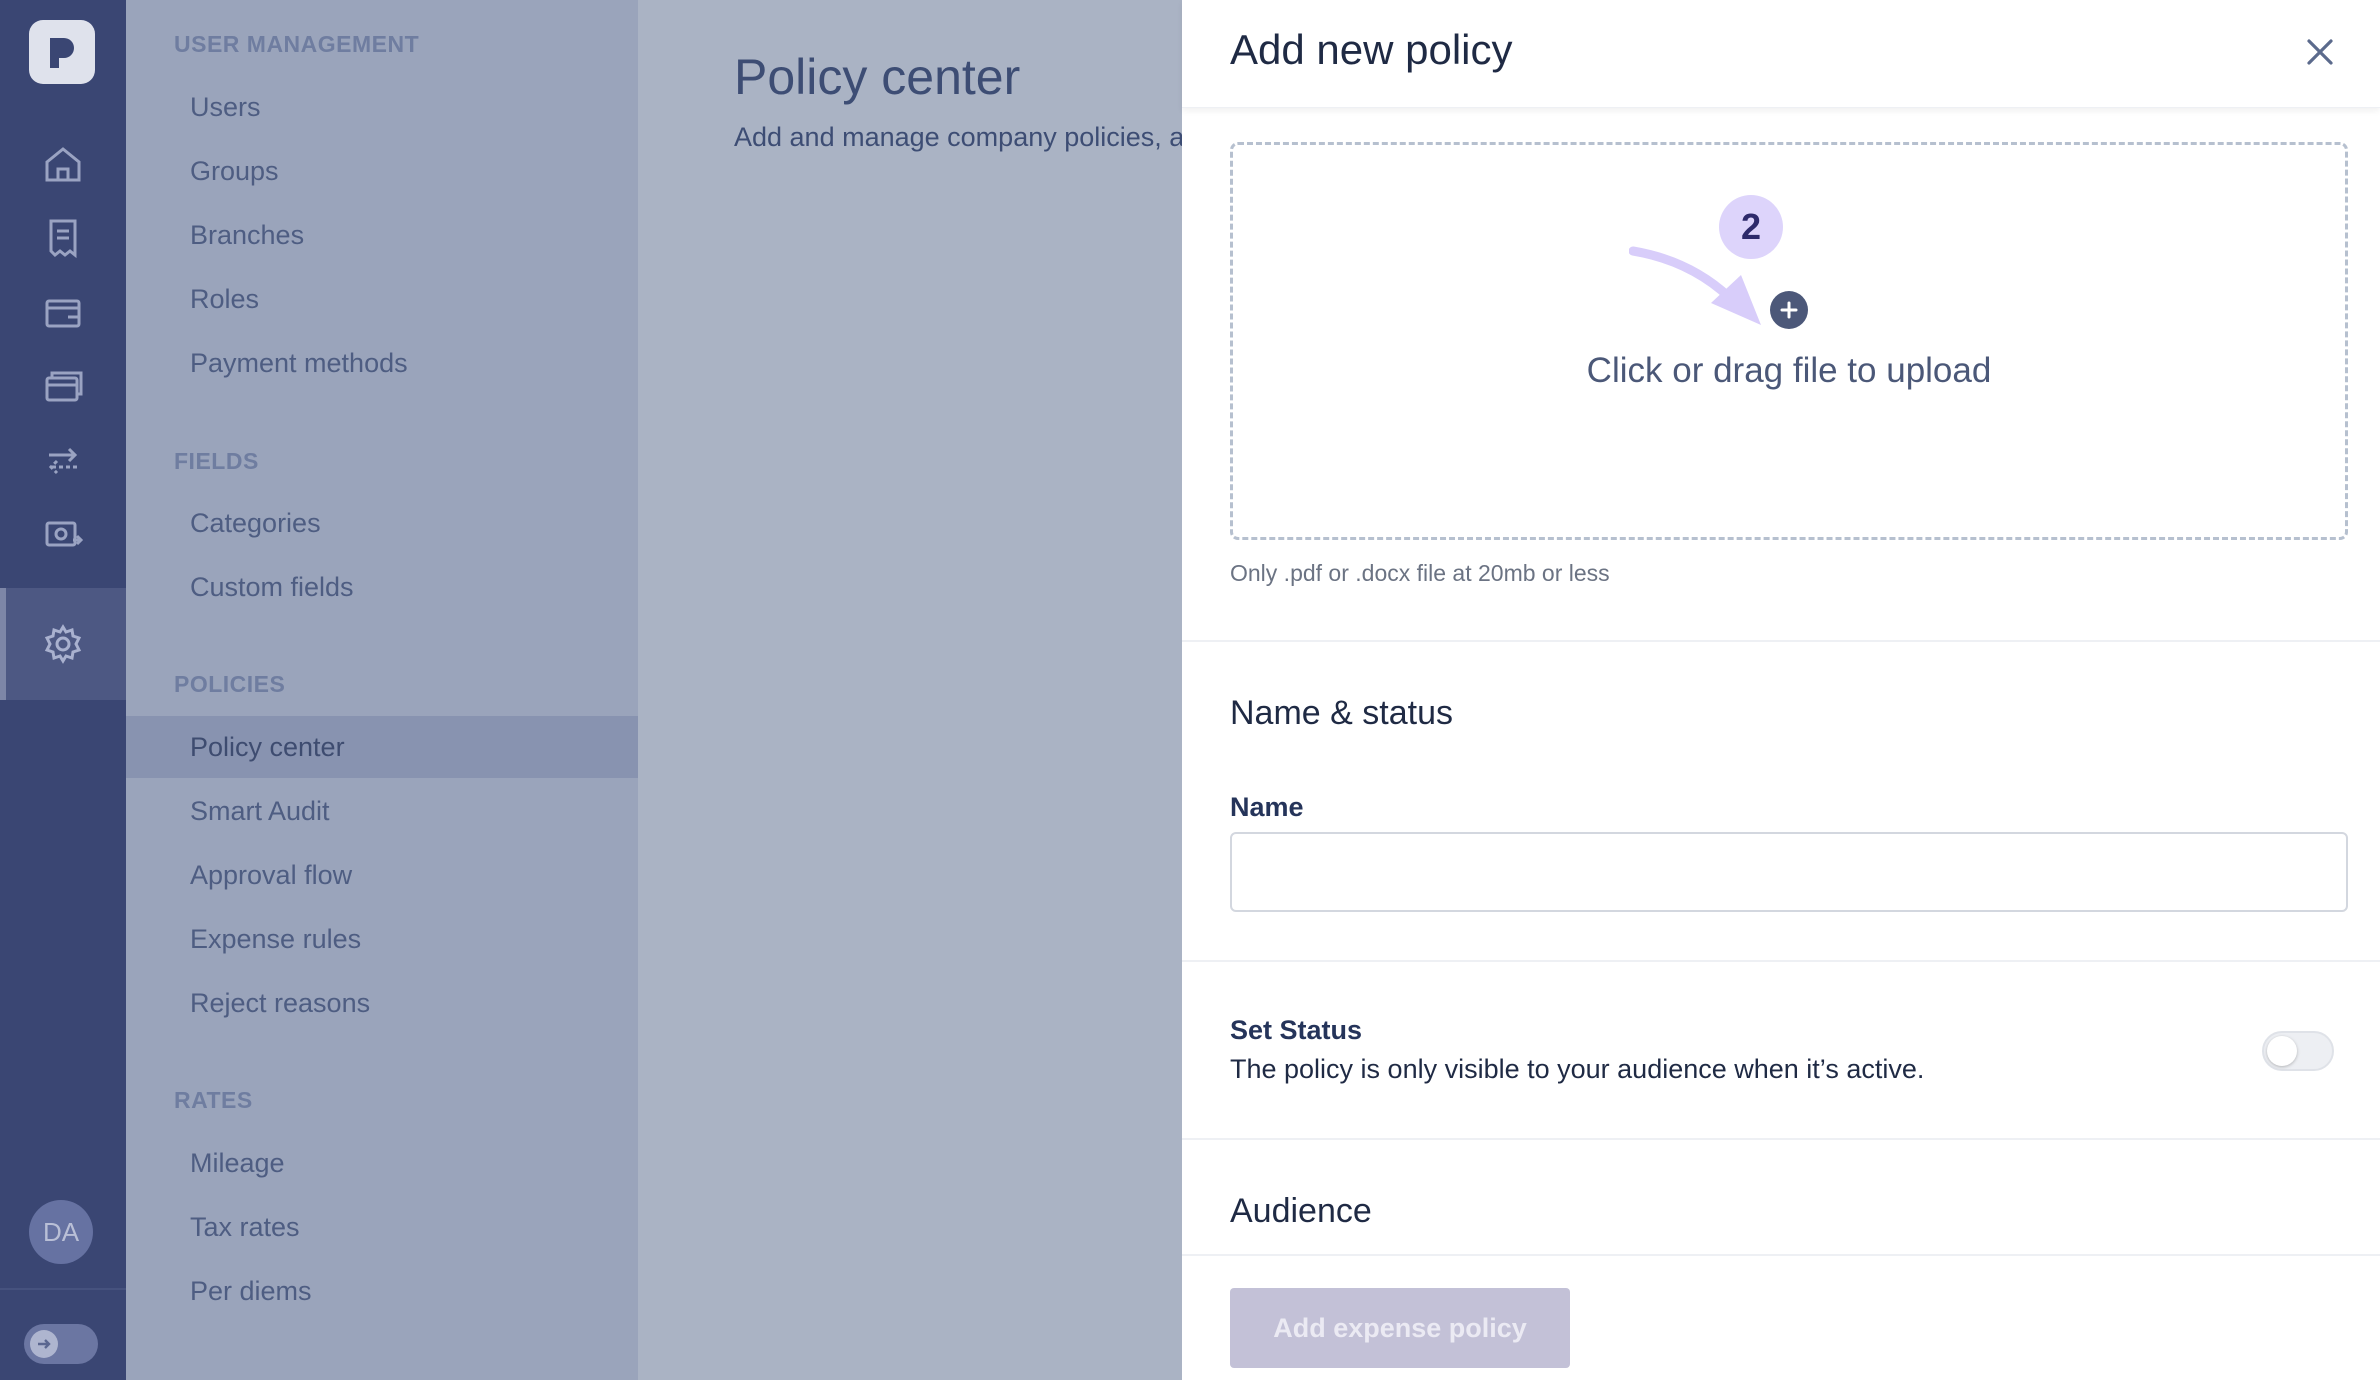 The image size is (2380, 1380). What do you see at coordinates (61, 1232) in the screenshot?
I see `avatar: DA` at bounding box center [61, 1232].